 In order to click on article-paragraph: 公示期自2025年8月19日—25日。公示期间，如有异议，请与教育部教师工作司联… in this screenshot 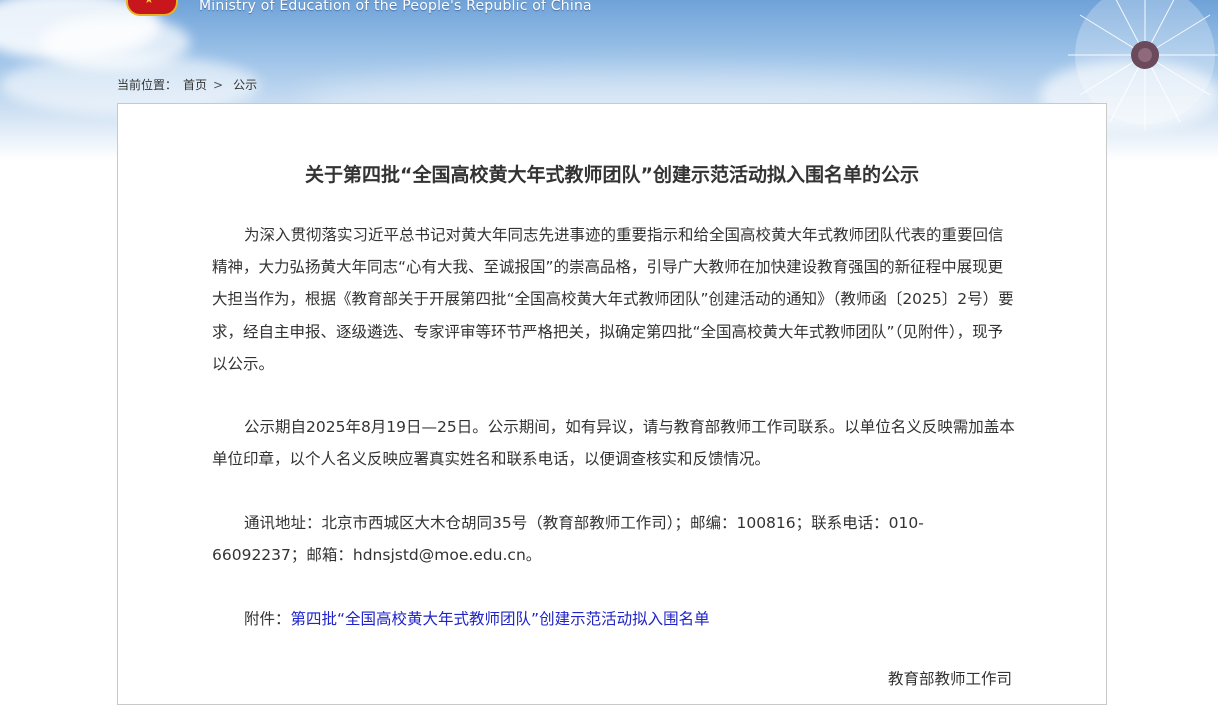, I will do `click(614, 443)`.